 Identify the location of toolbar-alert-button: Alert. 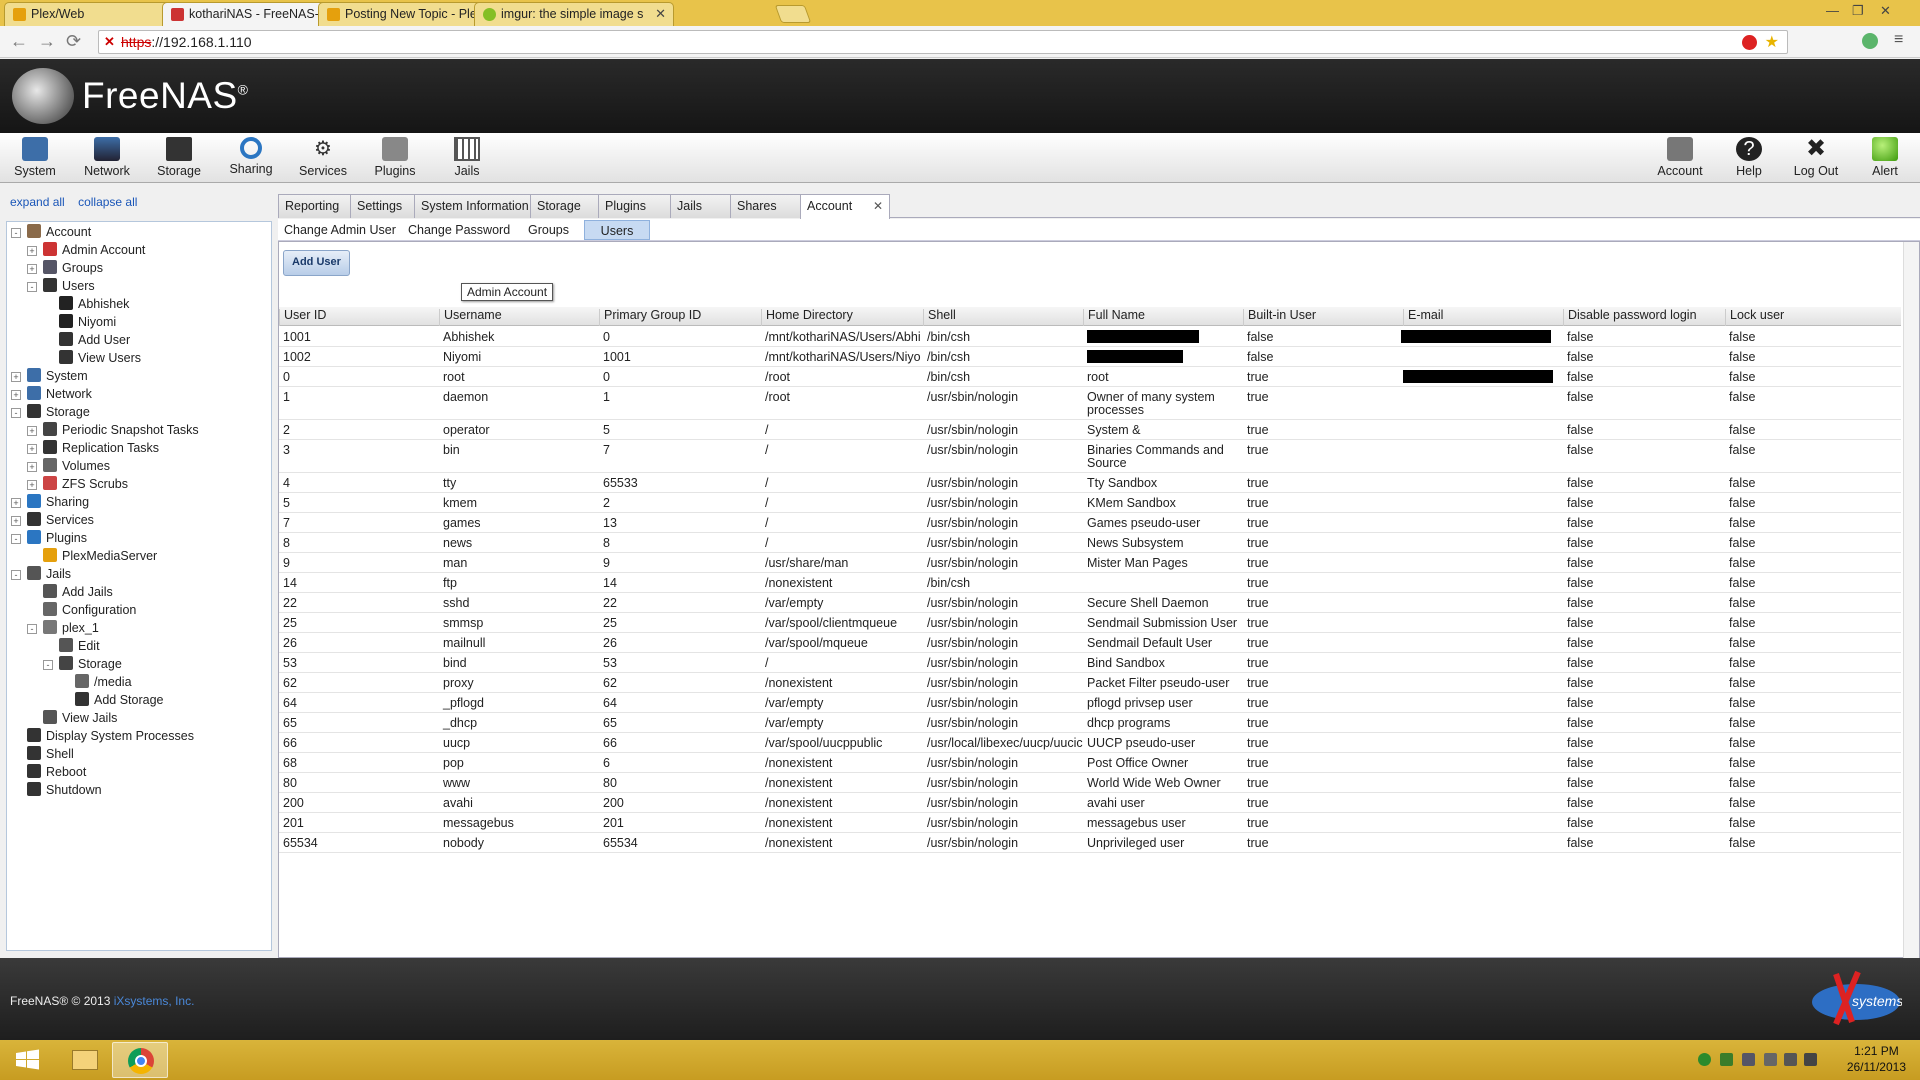
(1885, 157).